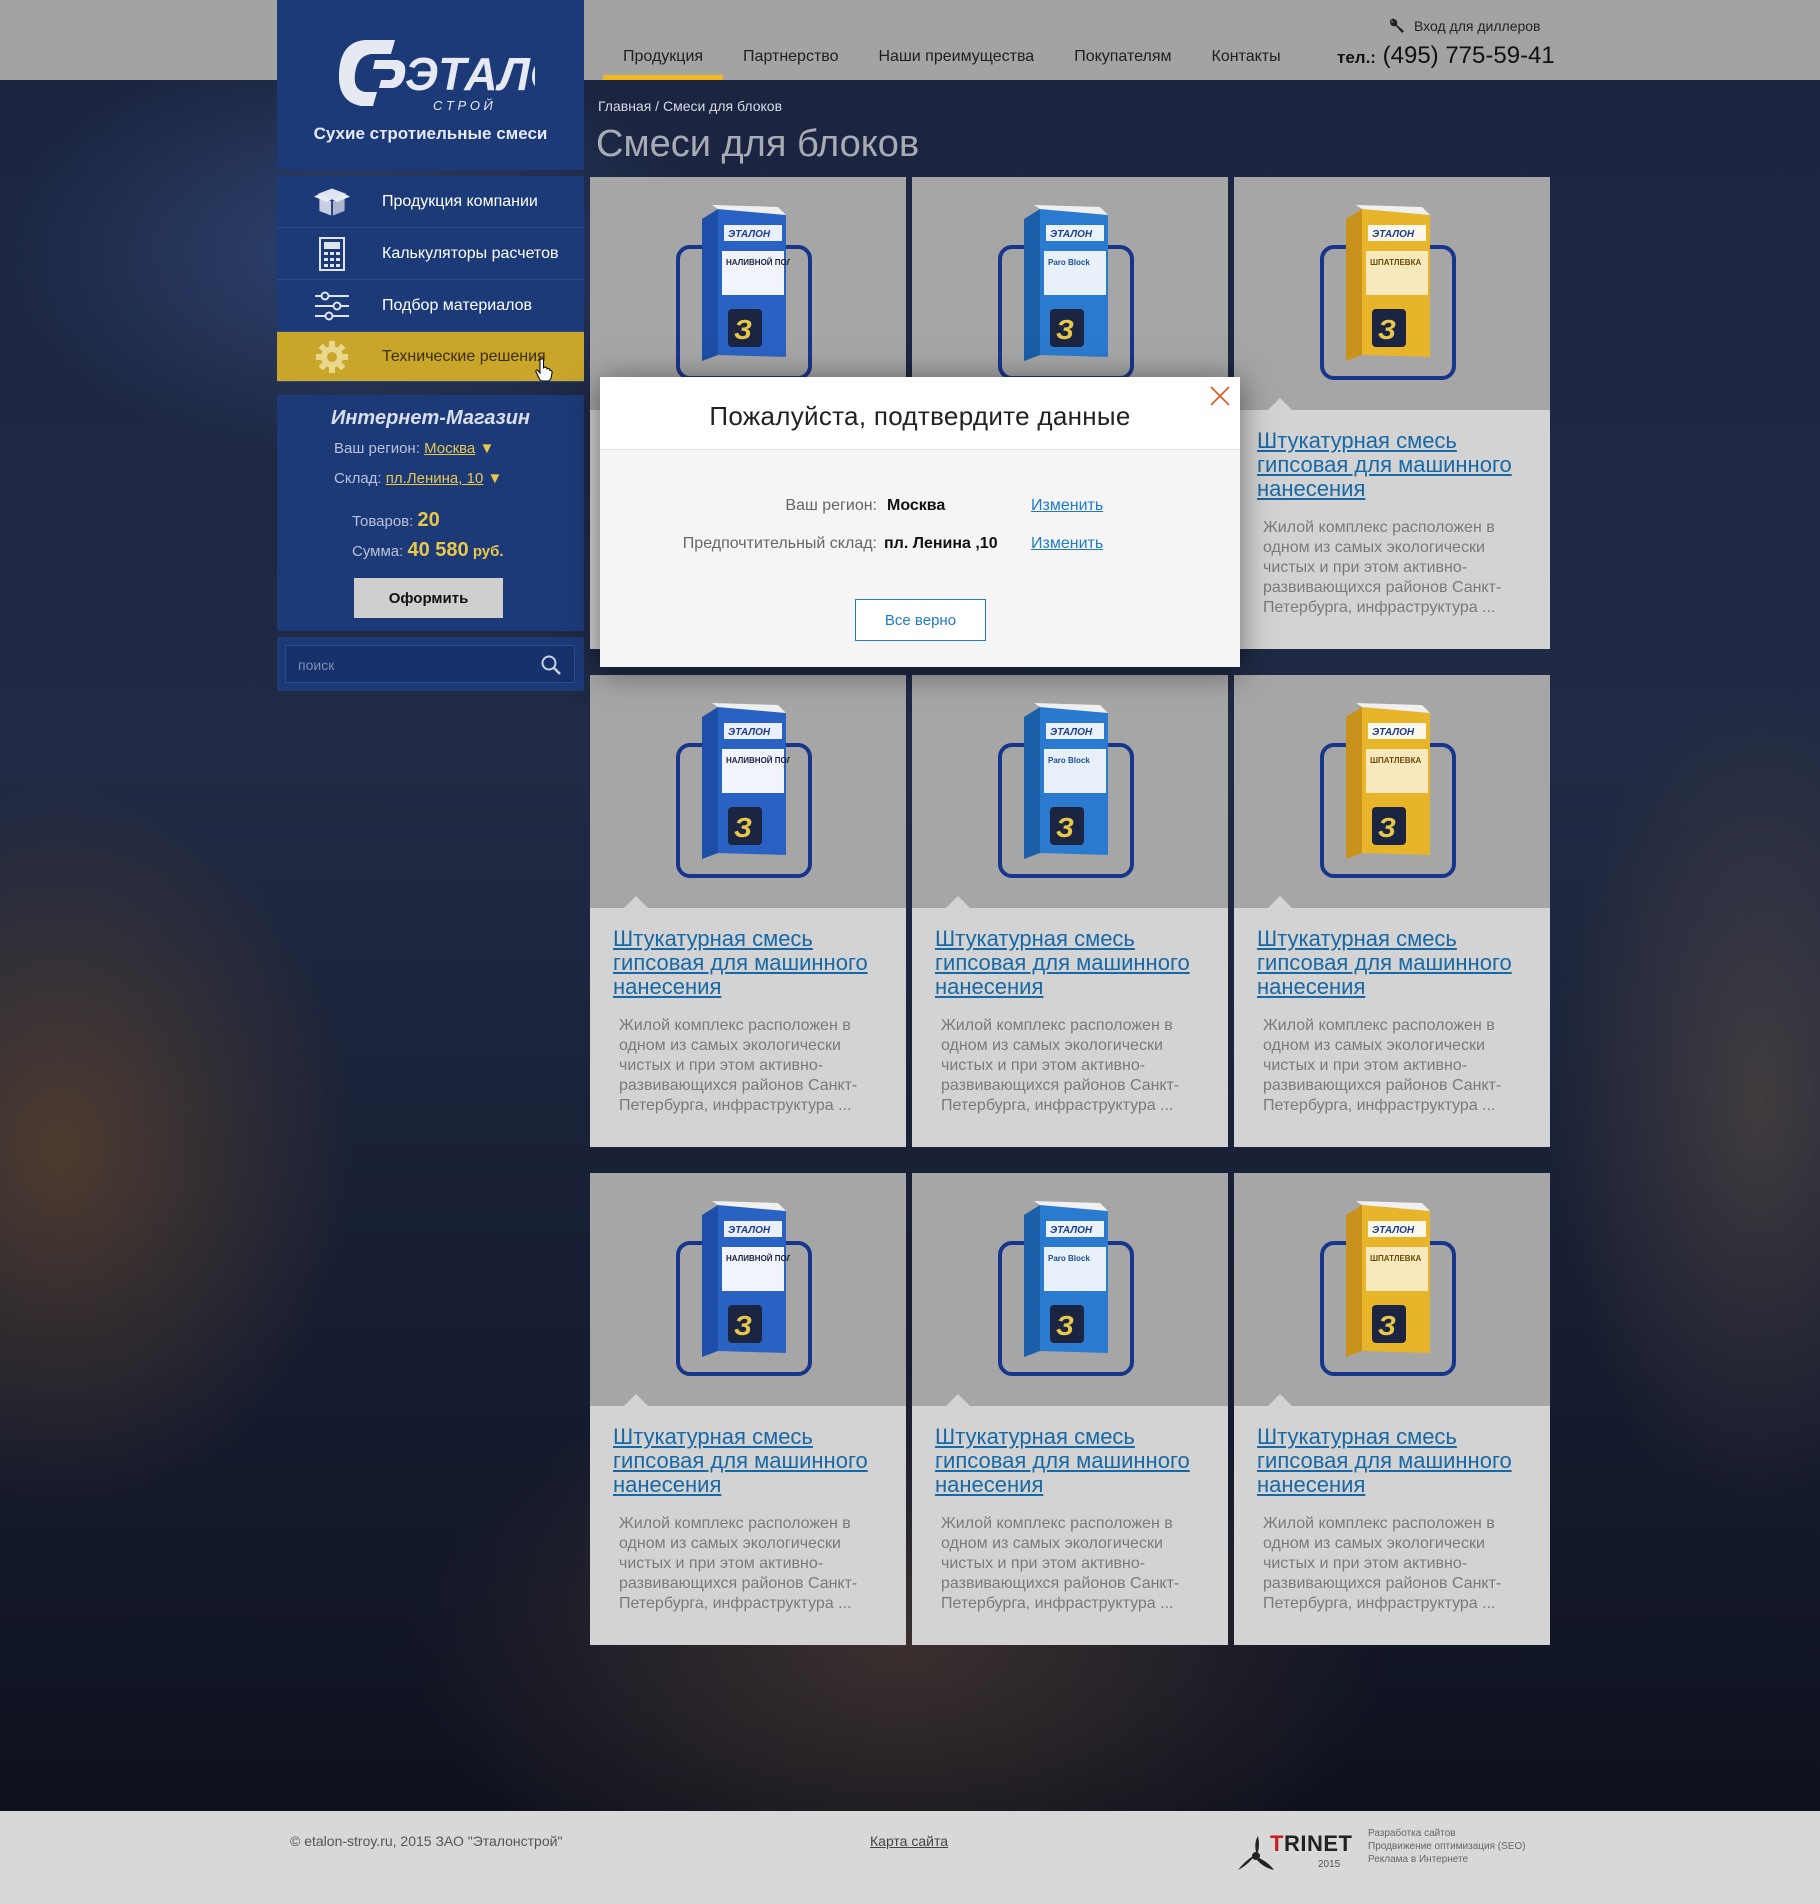 The width and height of the screenshot is (1820, 1904). I want to click on dealer-login-link: Вход для диллеров, so click(1464, 26).